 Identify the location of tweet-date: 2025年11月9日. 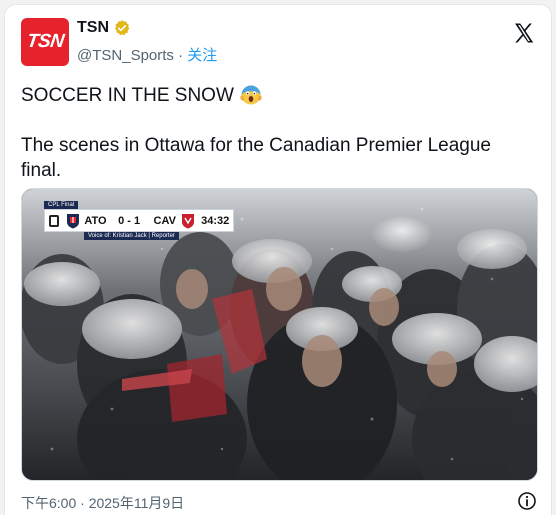
(136, 503).